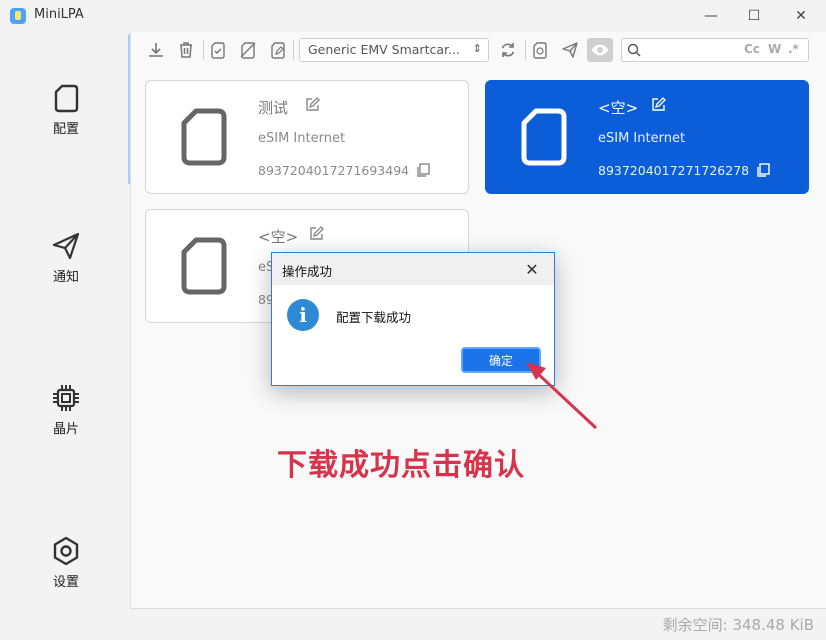 The height and width of the screenshot is (640, 826). I want to click on status-bar: 剩余空间: 348.48 KiB, so click(478, 624).